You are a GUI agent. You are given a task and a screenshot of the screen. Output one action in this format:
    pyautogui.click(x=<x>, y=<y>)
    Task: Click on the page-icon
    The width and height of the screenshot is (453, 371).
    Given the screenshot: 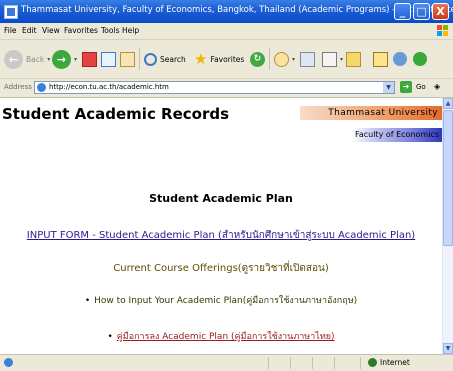 What is the action you would take?
    pyautogui.click(x=41, y=87)
    